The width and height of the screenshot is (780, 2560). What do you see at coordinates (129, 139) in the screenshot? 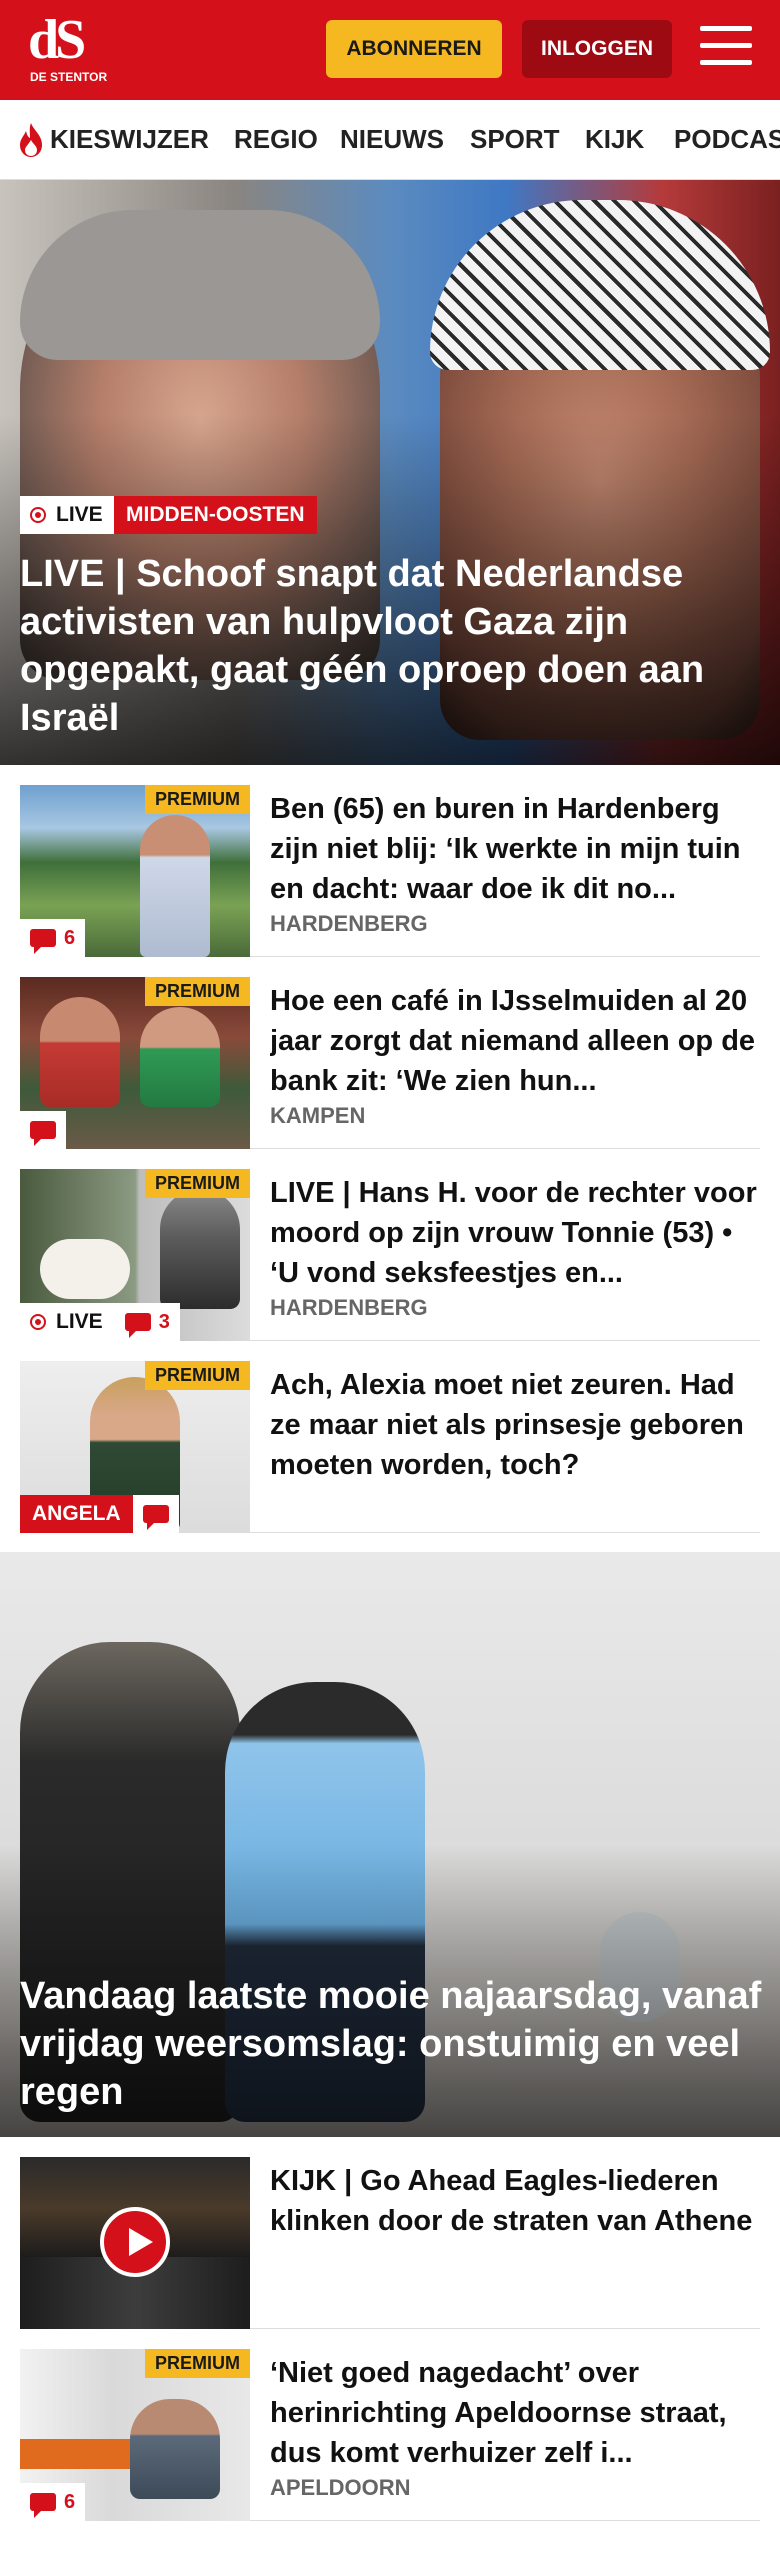
I see `nav-item-kieswijzer: KIESWIJZER` at bounding box center [129, 139].